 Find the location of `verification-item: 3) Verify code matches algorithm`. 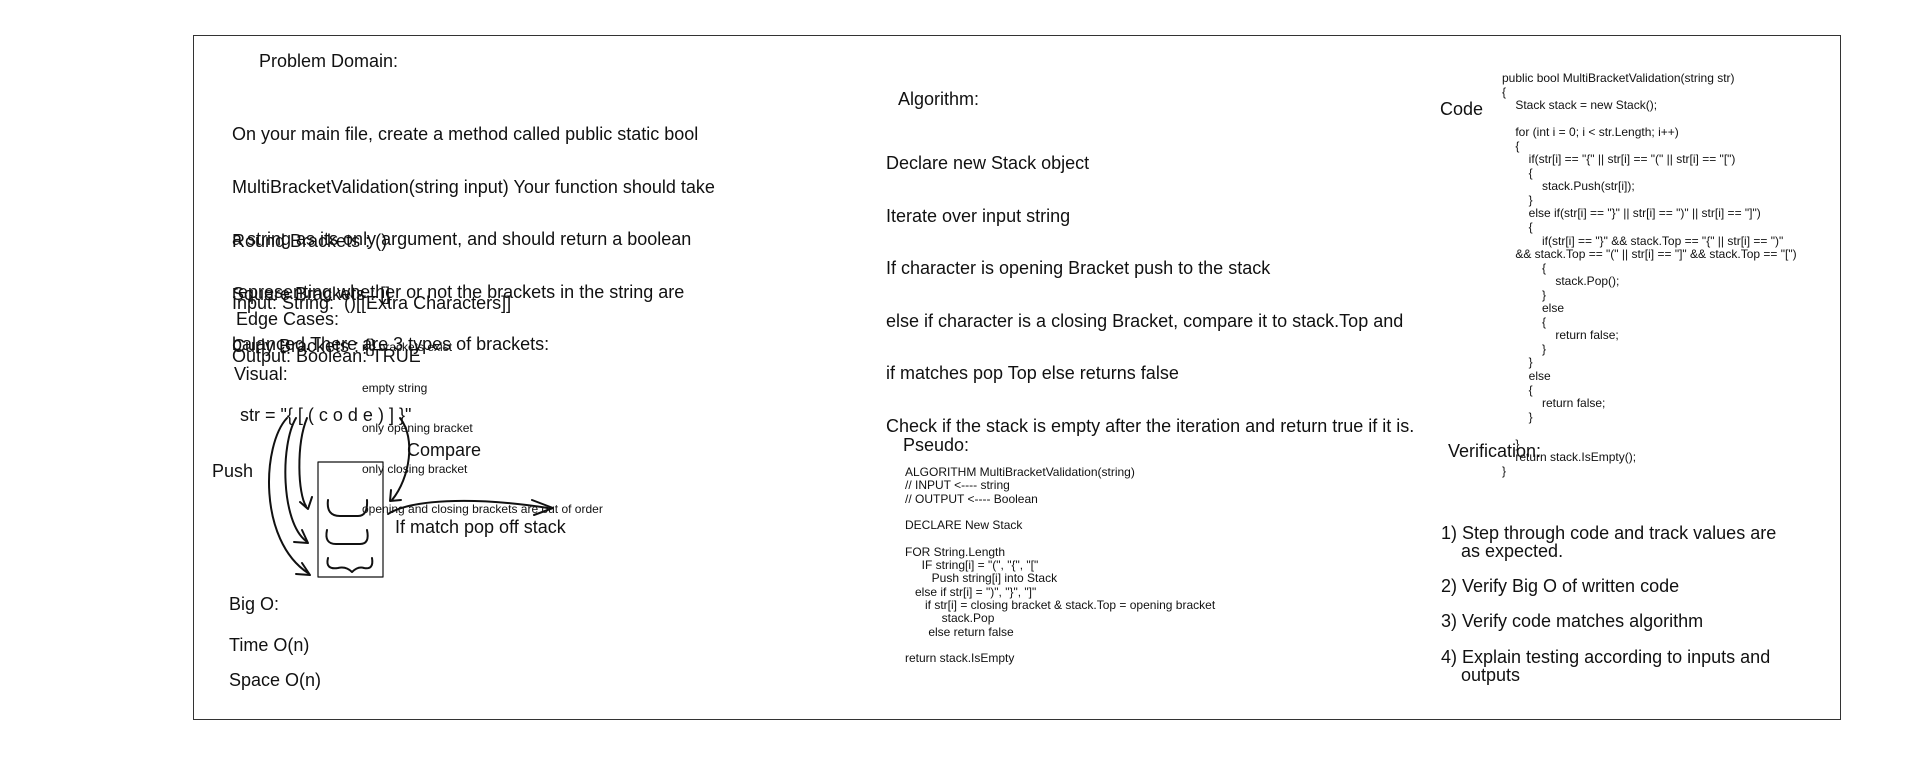

verification-item: 3) Verify code matches algorithm is located at coordinates (1572, 621).